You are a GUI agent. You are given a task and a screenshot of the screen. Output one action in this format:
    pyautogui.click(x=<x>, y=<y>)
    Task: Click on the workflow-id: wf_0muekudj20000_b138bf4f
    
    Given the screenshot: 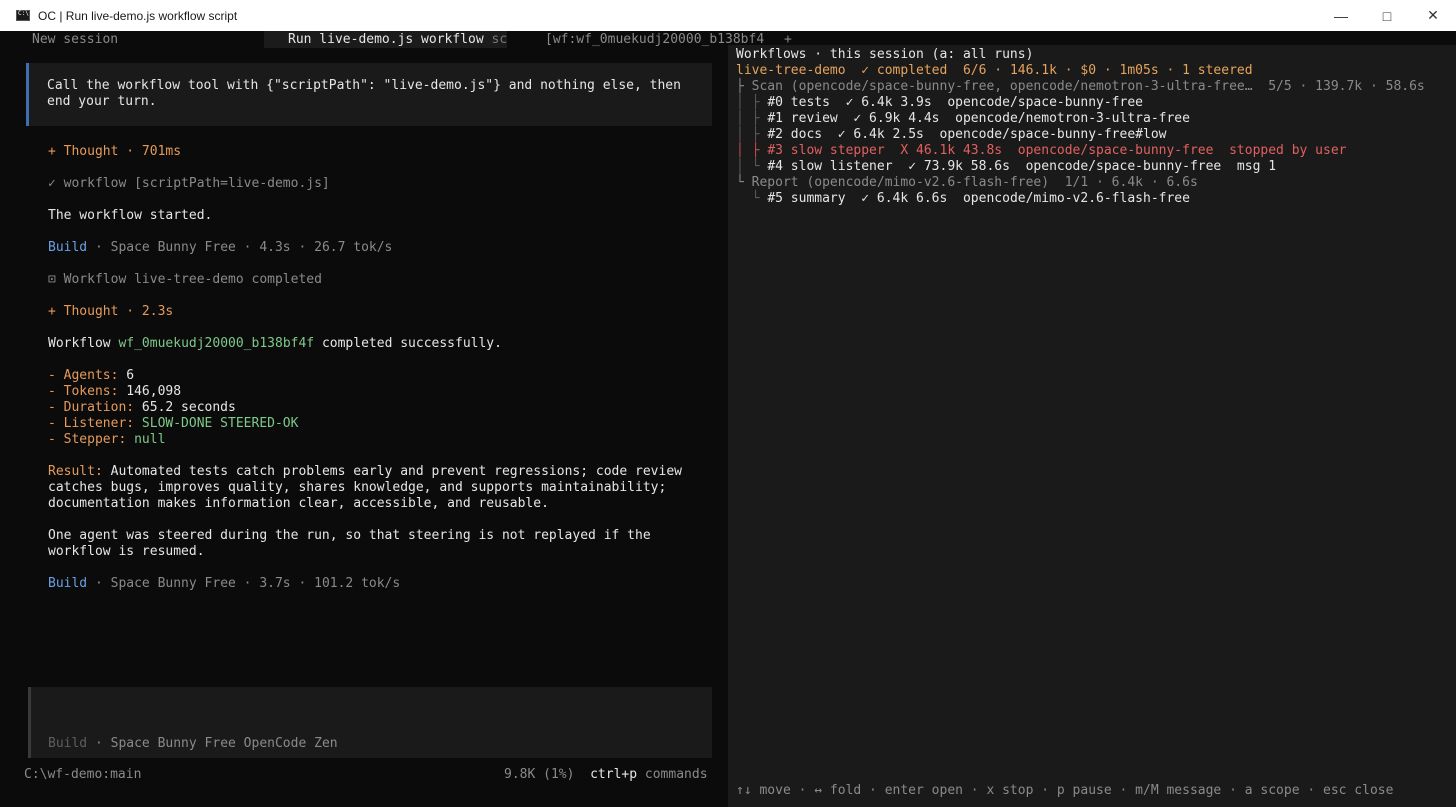 What is the action you would take?
    pyautogui.click(x=216, y=343)
    